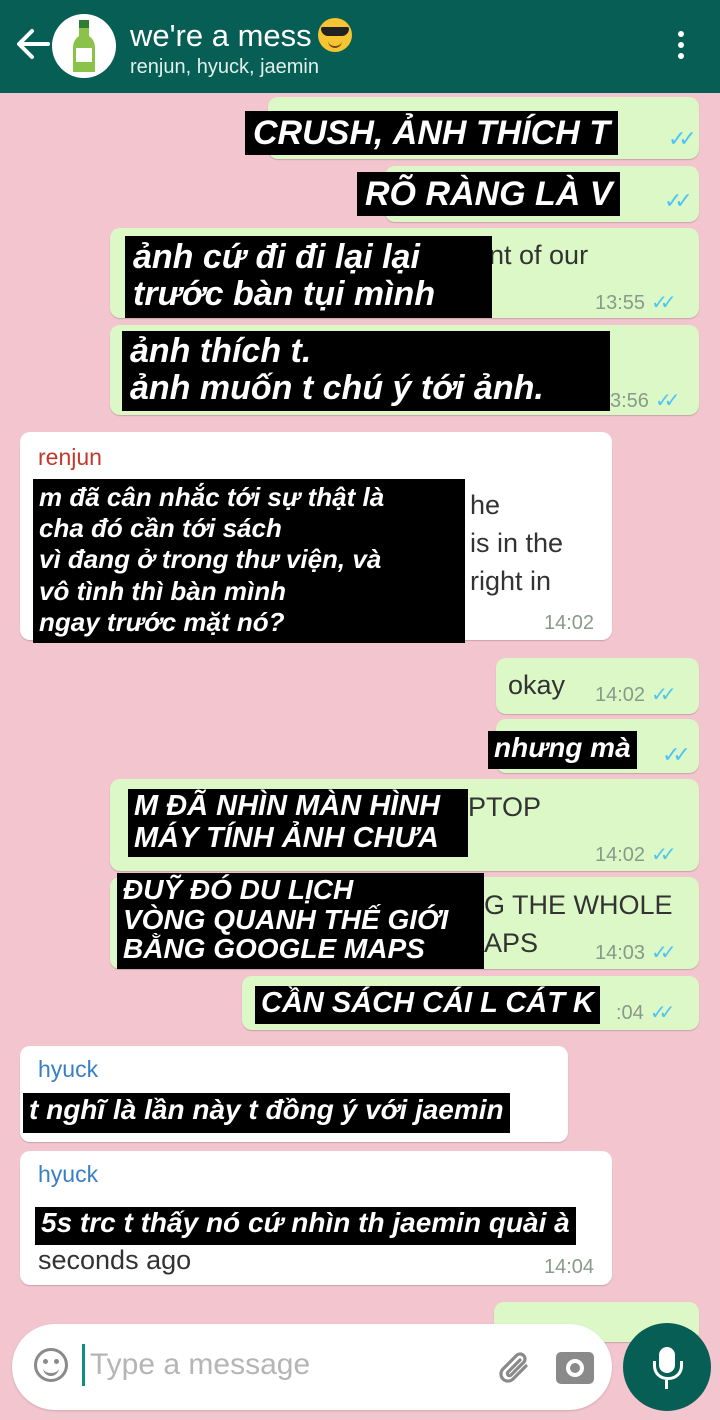 The image size is (720, 1420). What do you see at coordinates (489, 194) in the screenshot?
I see `caption-overlay: RÕ RÀNG LÀ V` at bounding box center [489, 194].